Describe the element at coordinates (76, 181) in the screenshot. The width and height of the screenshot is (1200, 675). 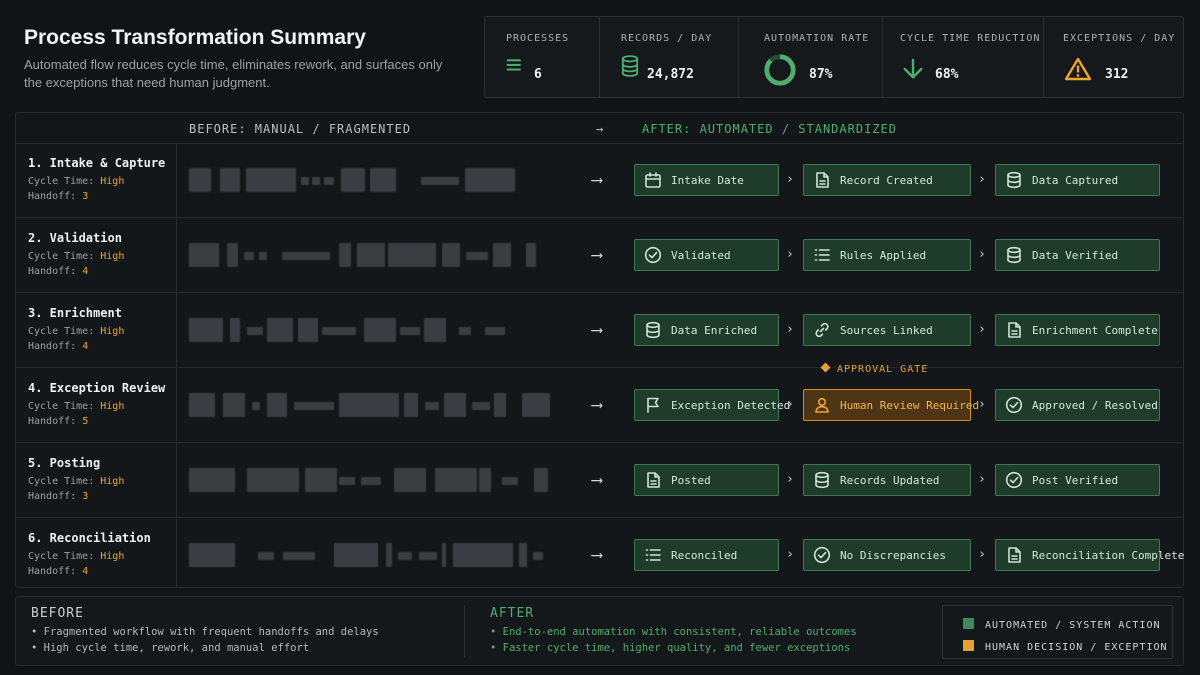
I see `cycle-time: Cycle Time: High` at that location.